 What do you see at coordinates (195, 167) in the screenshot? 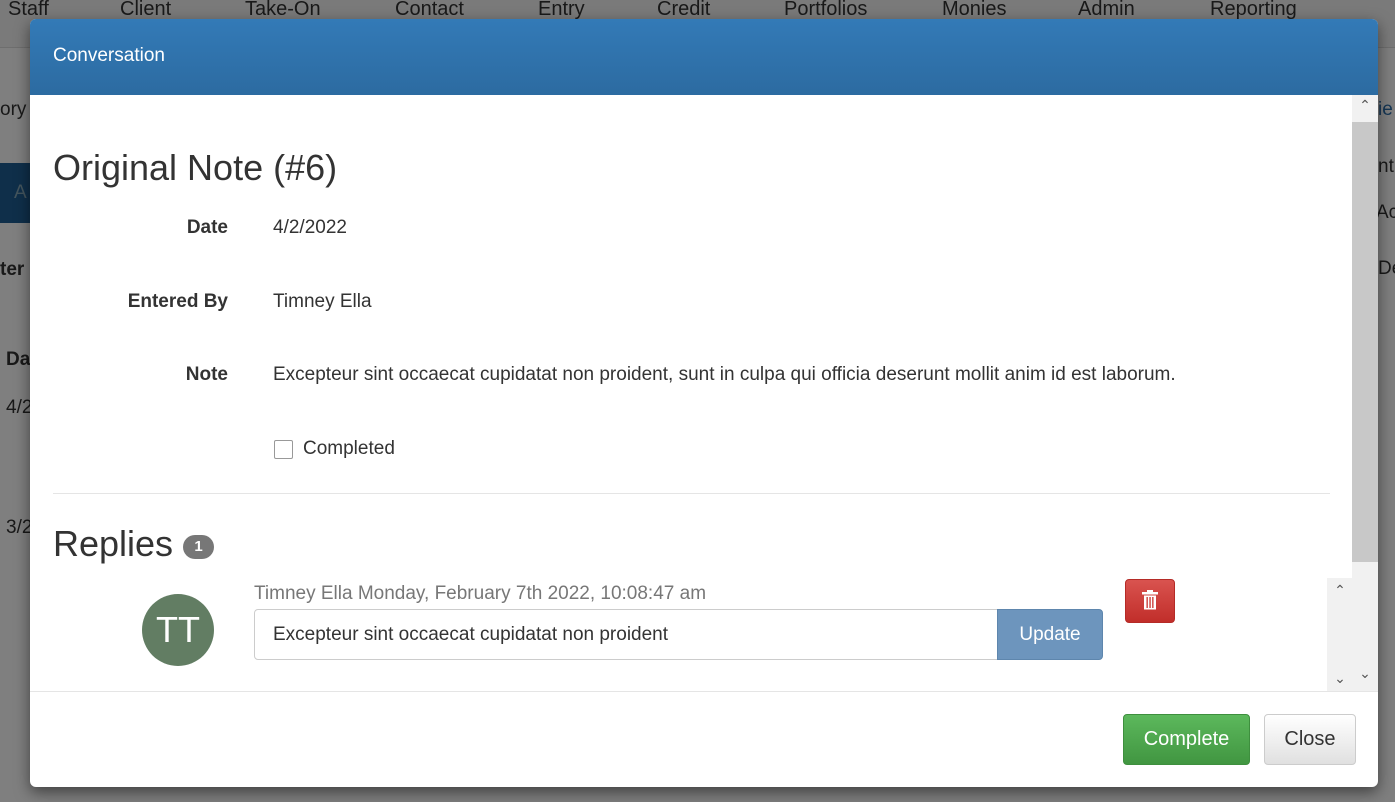
I see `original-note-heading: Original Note (#6)` at bounding box center [195, 167].